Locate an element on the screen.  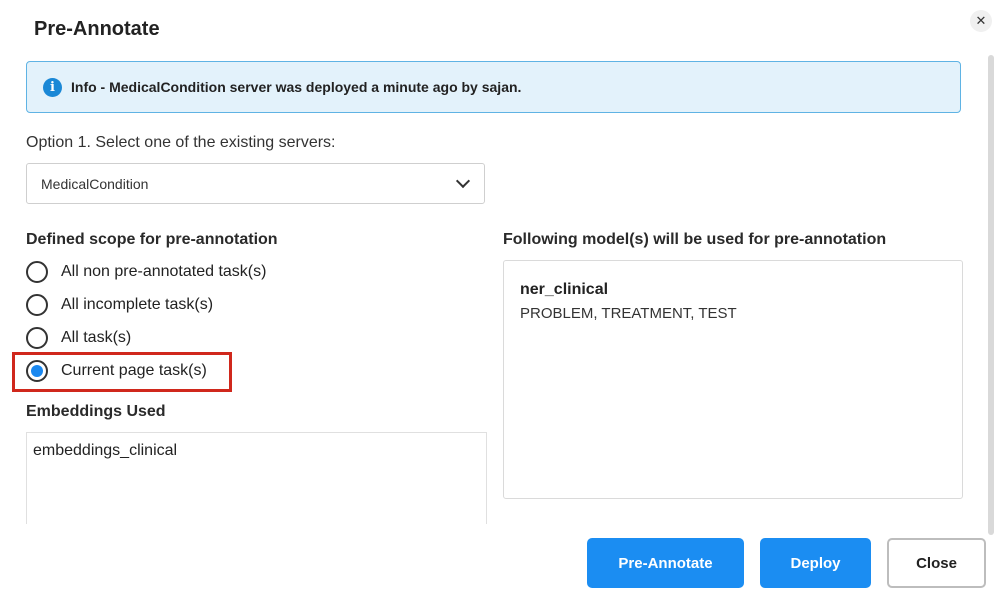
scope-option-incomplete: All incomplete task(s) is located at coordinates (119, 305).